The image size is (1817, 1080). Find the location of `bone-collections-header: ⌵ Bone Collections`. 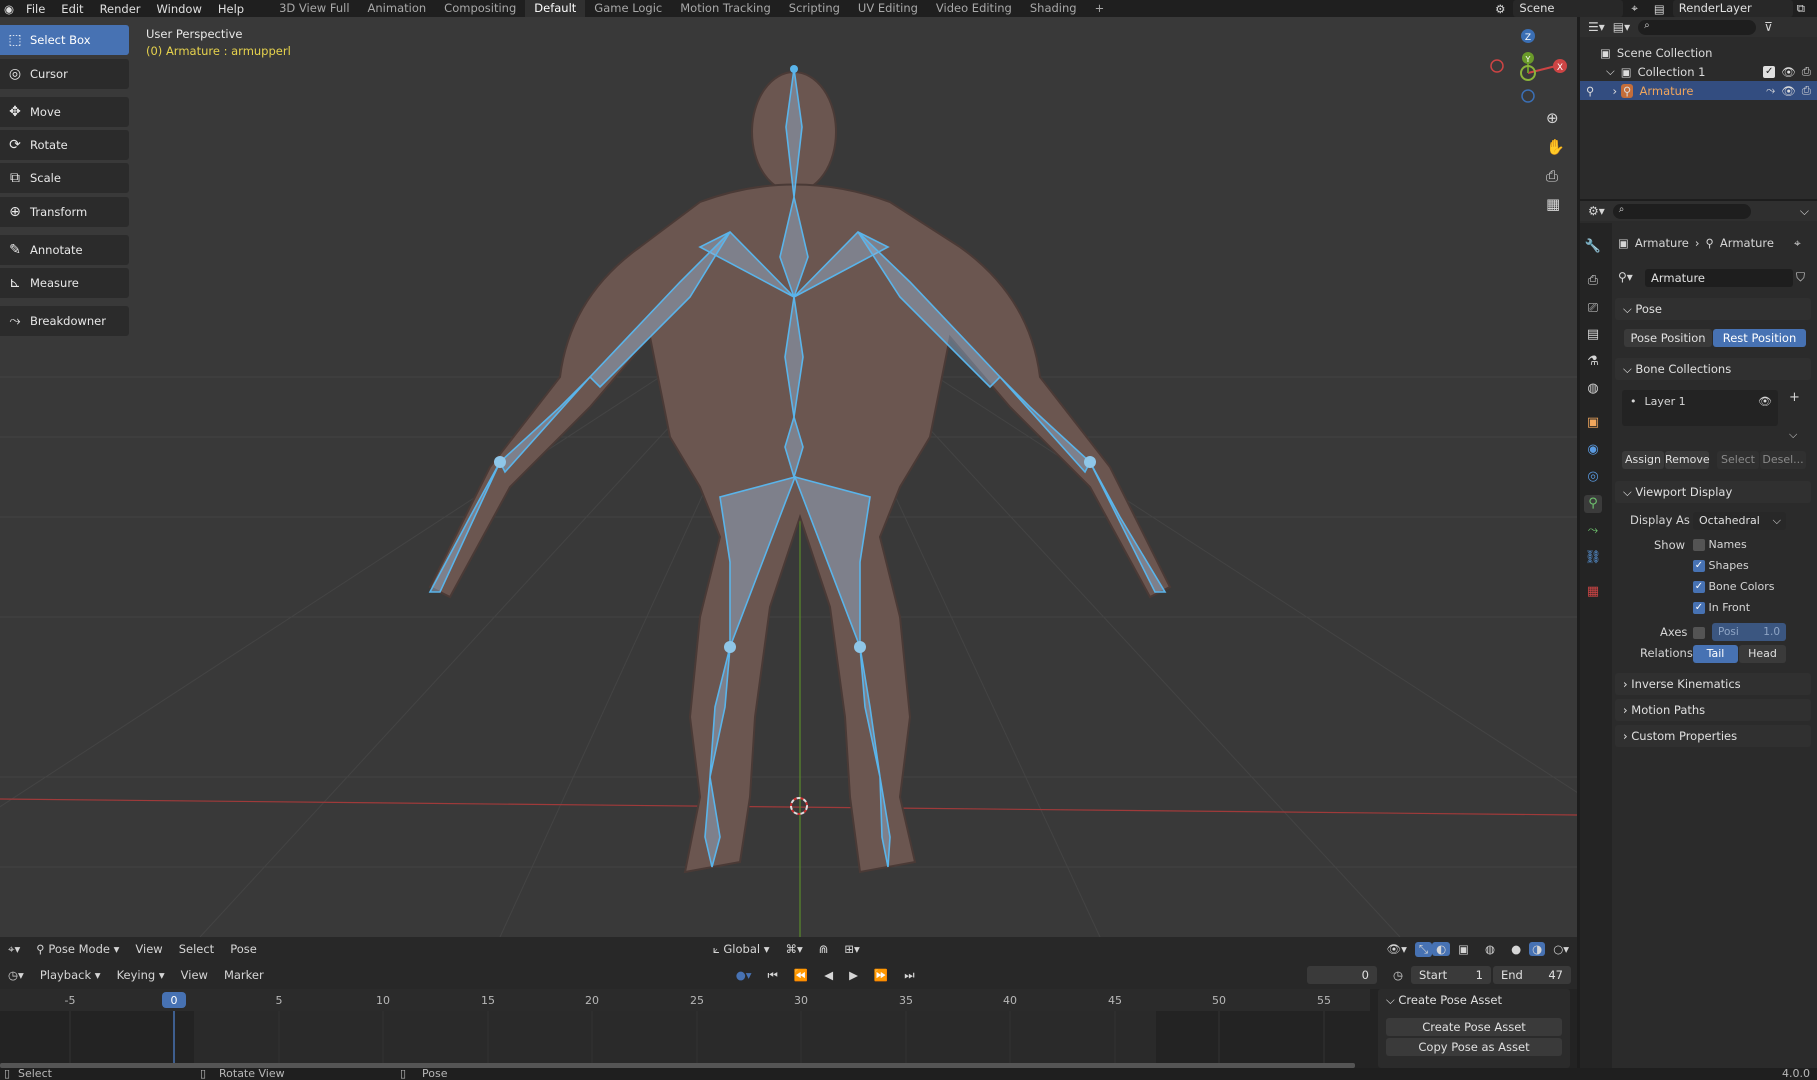

bone-collections-header: ⌵ Bone Collections is located at coordinates (1713, 369).